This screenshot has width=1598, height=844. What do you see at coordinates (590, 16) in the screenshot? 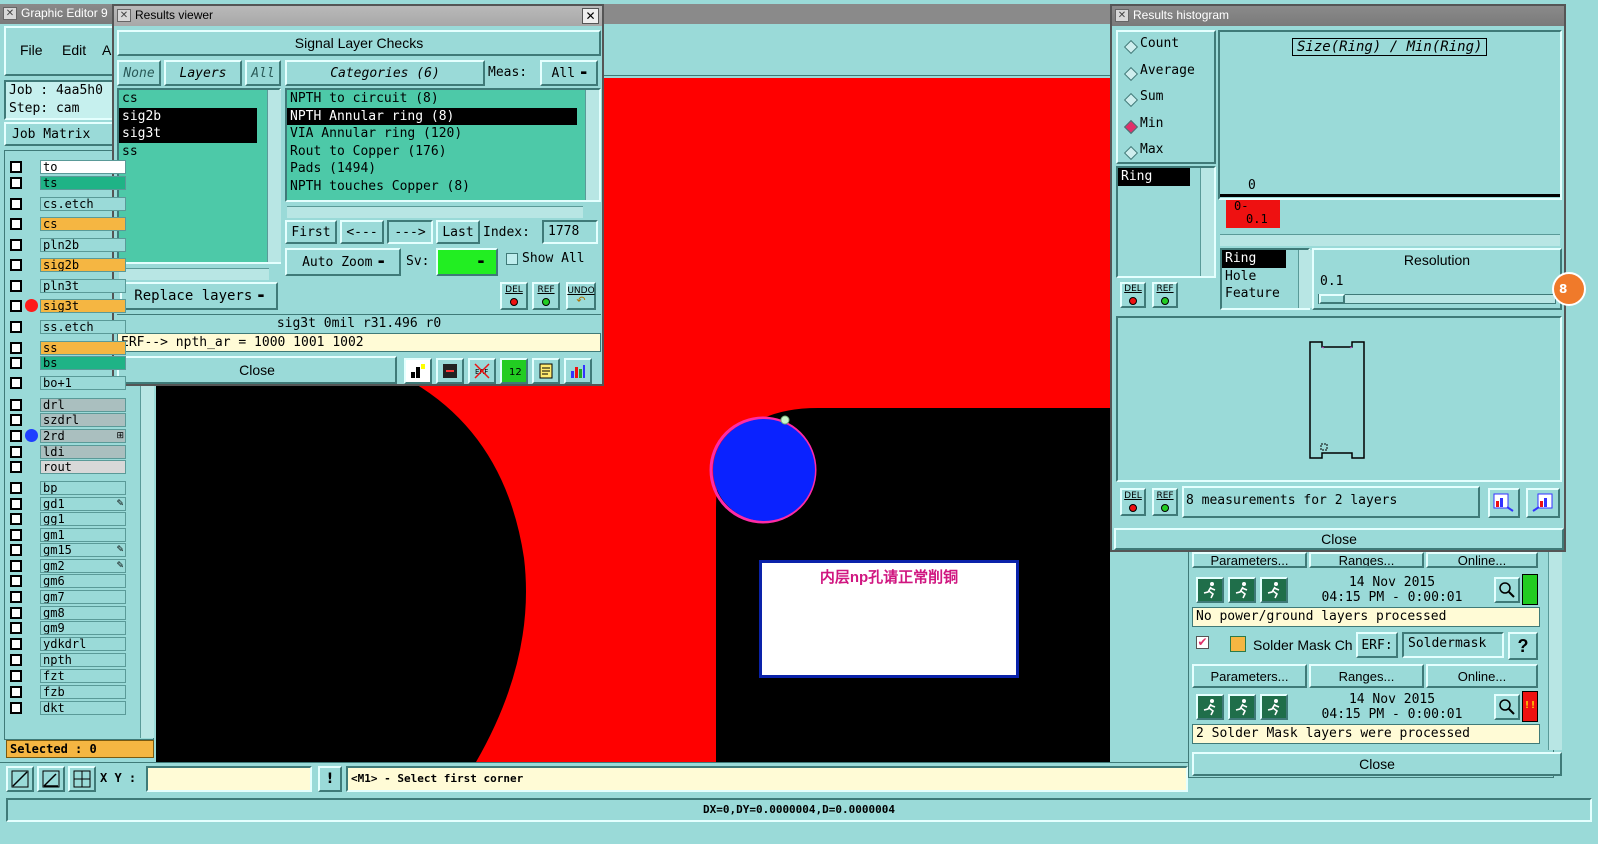
I see `results-viewer-close-icon: ✕` at bounding box center [590, 16].